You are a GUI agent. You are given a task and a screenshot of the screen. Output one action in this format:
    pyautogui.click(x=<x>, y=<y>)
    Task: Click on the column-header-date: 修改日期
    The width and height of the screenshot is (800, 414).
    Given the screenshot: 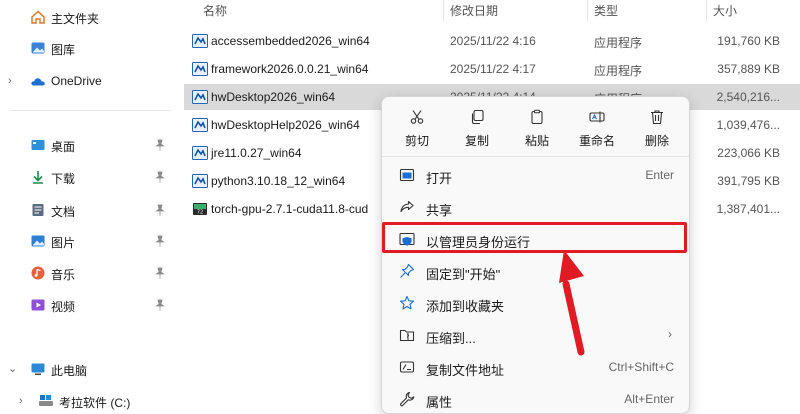 What is the action you would take?
    pyautogui.click(x=474, y=12)
    